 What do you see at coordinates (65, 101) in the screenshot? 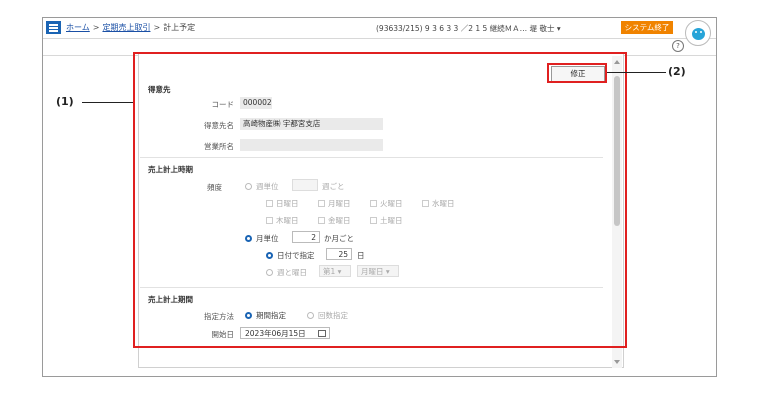
I see `callout-label-1: (1)` at bounding box center [65, 101].